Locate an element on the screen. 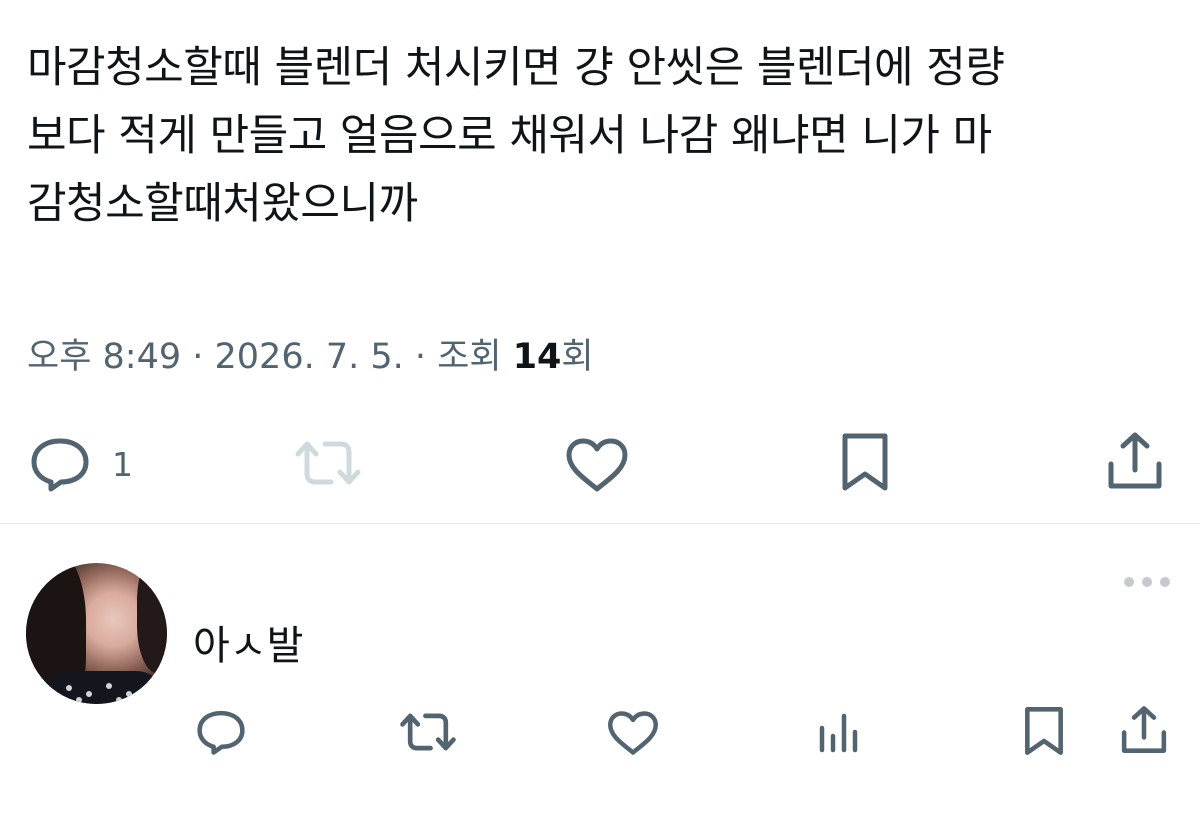 Image resolution: width=1200 pixels, height=817 pixels. like-button is located at coordinates (597, 465).